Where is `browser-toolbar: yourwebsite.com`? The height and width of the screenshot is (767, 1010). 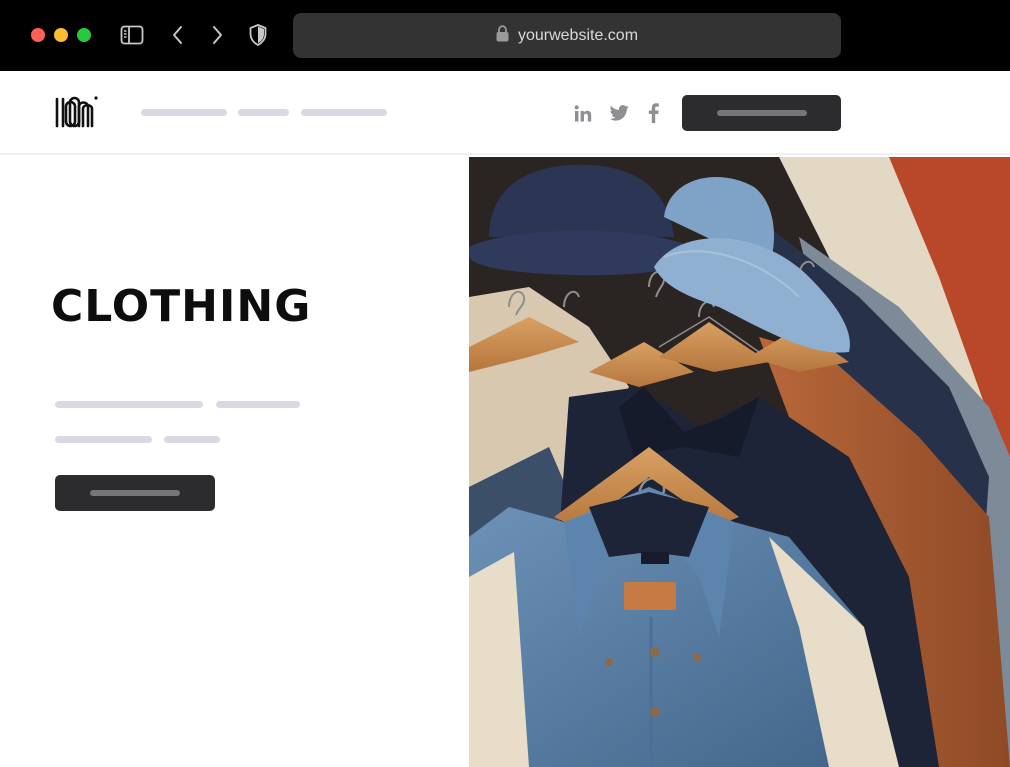 browser-toolbar: yourwebsite.com is located at coordinates (505, 35).